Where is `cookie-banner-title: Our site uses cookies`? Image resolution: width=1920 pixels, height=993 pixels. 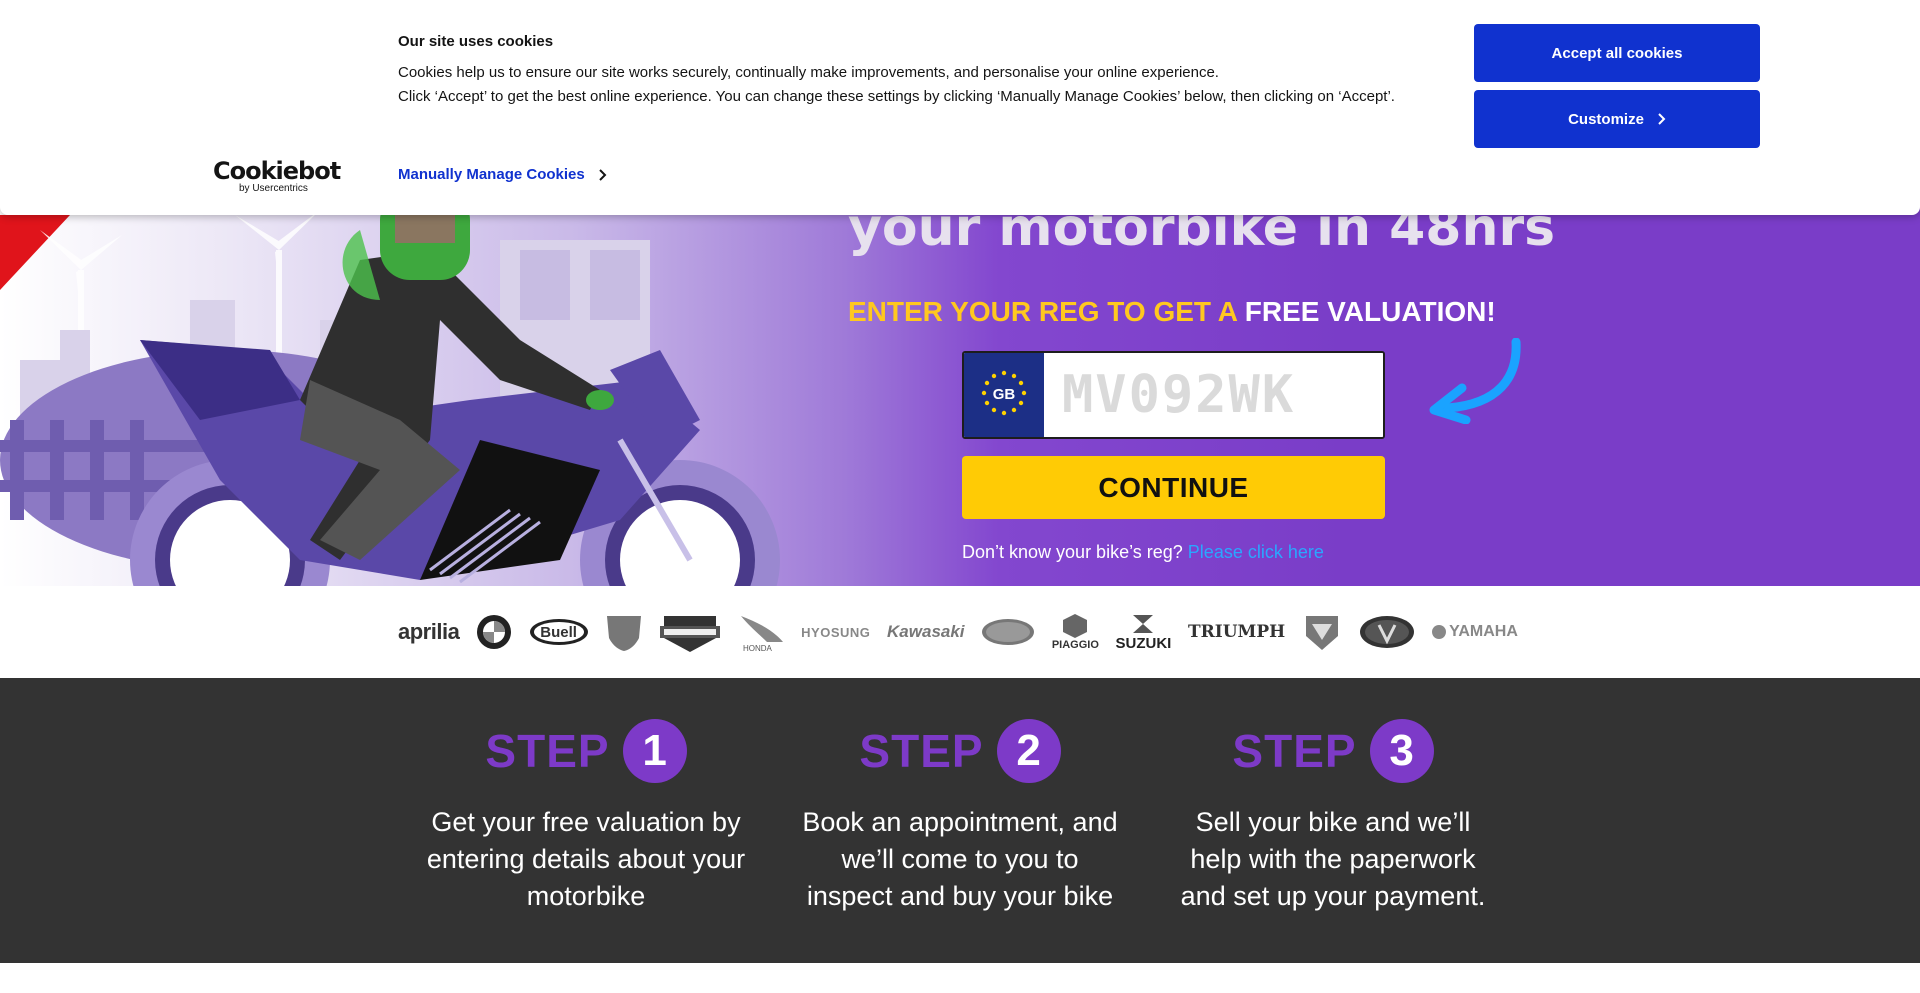
cookie-banner-title: Our site uses cookies is located at coordinates (476, 41).